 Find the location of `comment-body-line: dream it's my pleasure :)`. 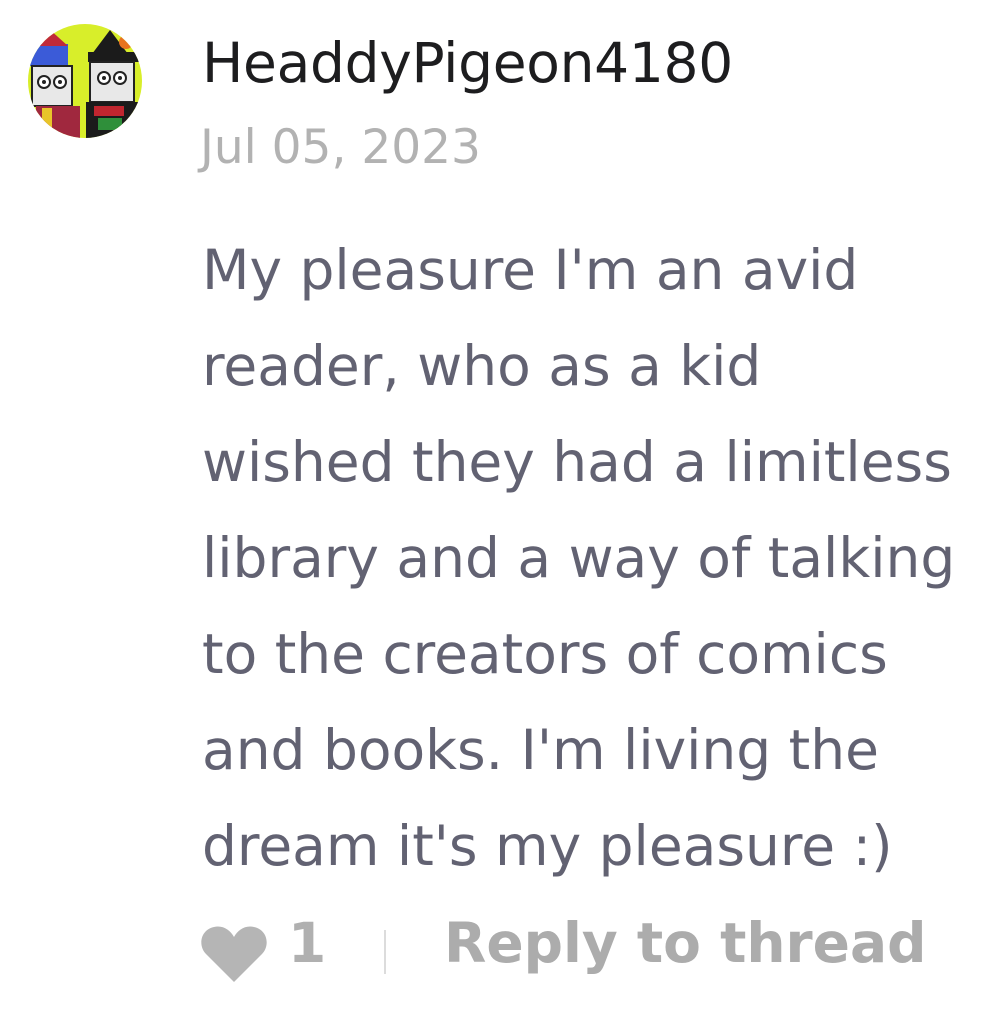

comment-body-line: dream it's my pleasure :) is located at coordinates (547, 846).